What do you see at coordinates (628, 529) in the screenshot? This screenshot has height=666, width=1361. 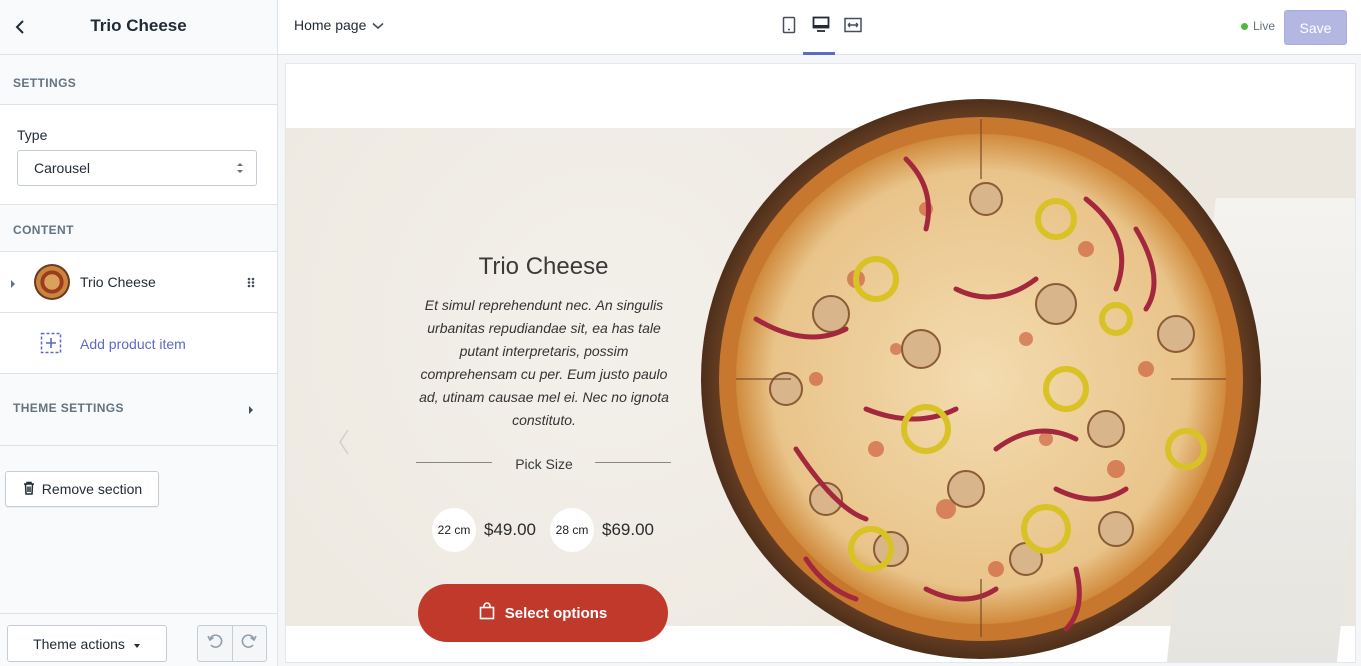 I see `size-price: $69.00` at bounding box center [628, 529].